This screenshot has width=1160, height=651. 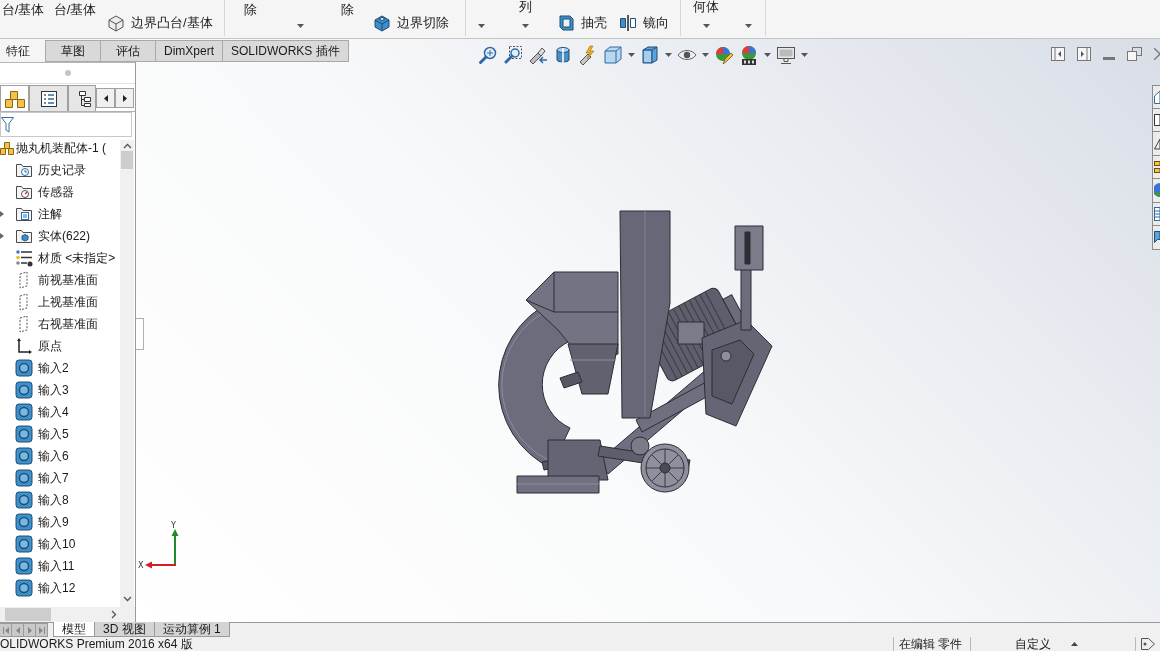 What do you see at coordinates (45, 566) in the screenshot?
I see `tree-item: 输入11` at bounding box center [45, 566].